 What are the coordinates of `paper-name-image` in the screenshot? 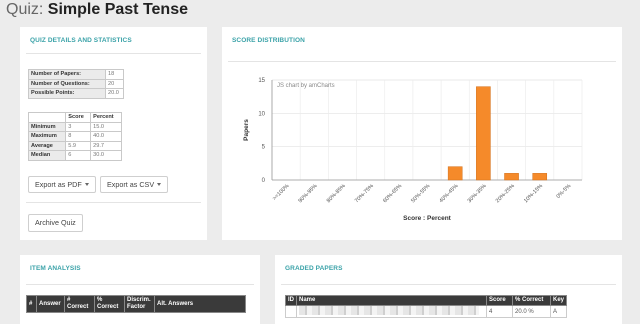 It's located at (391, 311).